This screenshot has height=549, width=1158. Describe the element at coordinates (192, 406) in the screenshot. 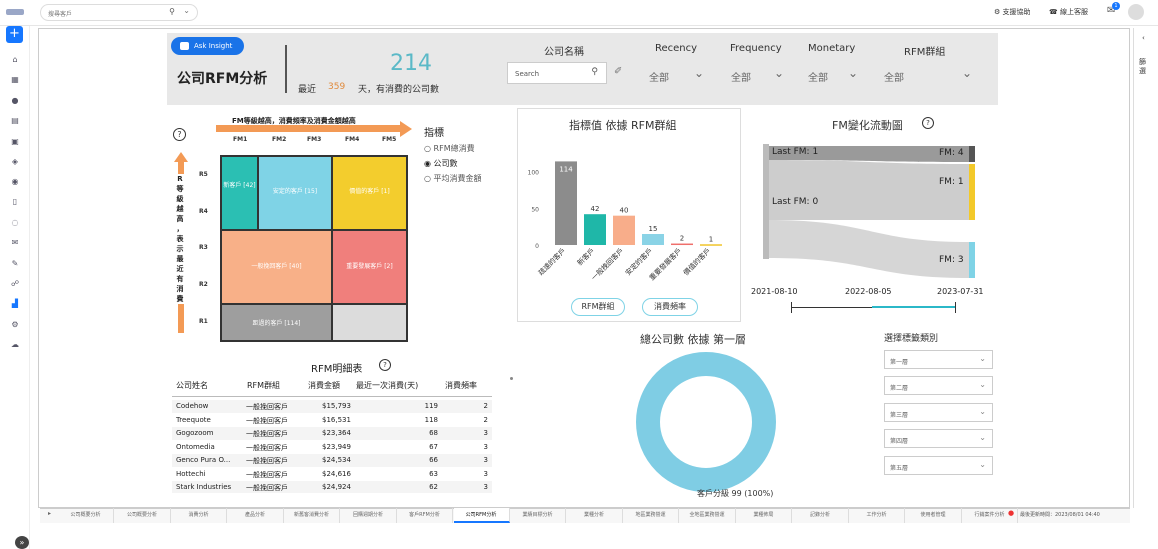

I see `table-cell: Codehow` at that location.